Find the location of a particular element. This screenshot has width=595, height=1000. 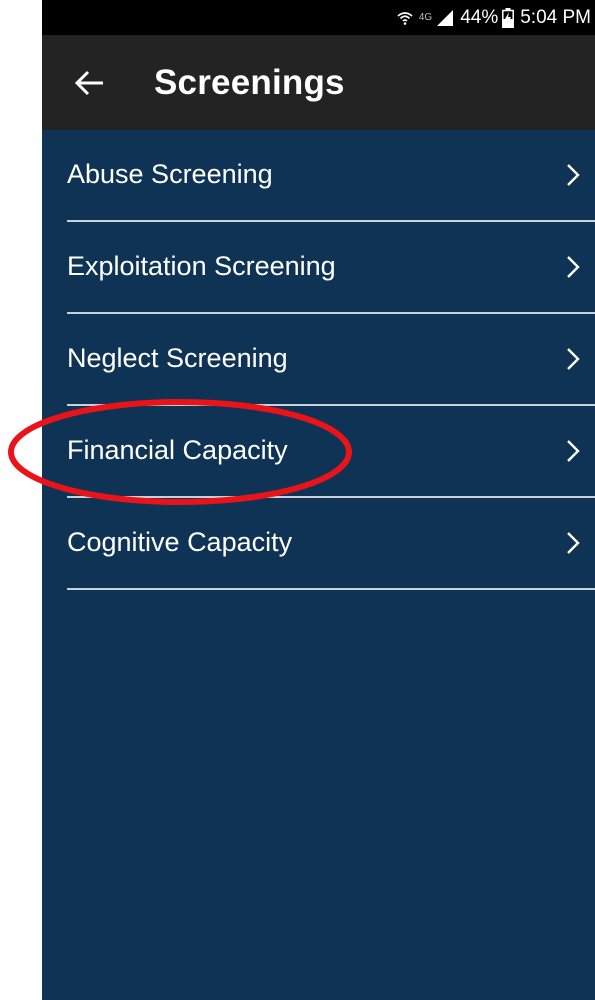

wifi-icon is located at coordinates (405, 18).